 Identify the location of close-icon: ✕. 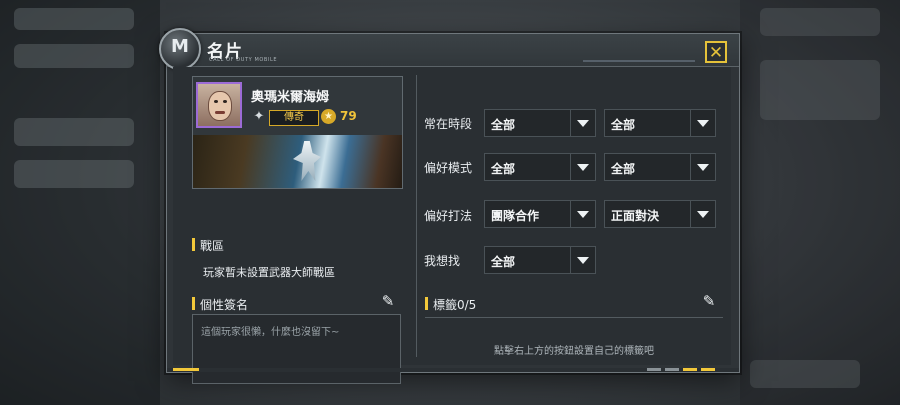
(716, 53).